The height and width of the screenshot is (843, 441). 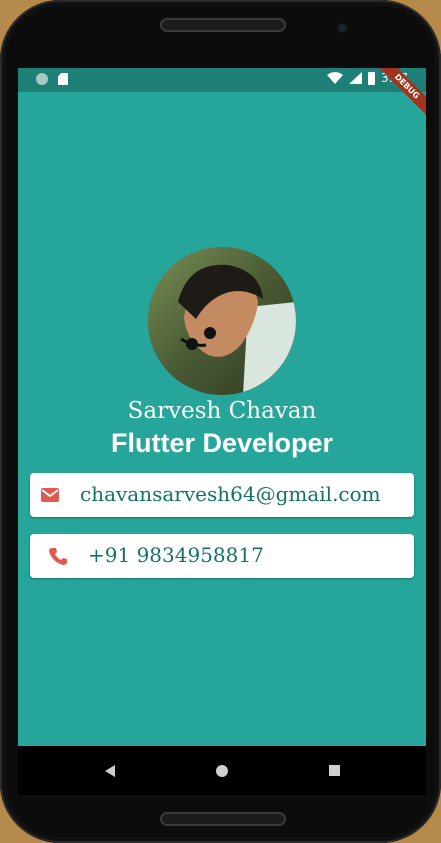 I want to click on email-card: chavansarvesh64@gmail.com, so click(x=222, y=495).